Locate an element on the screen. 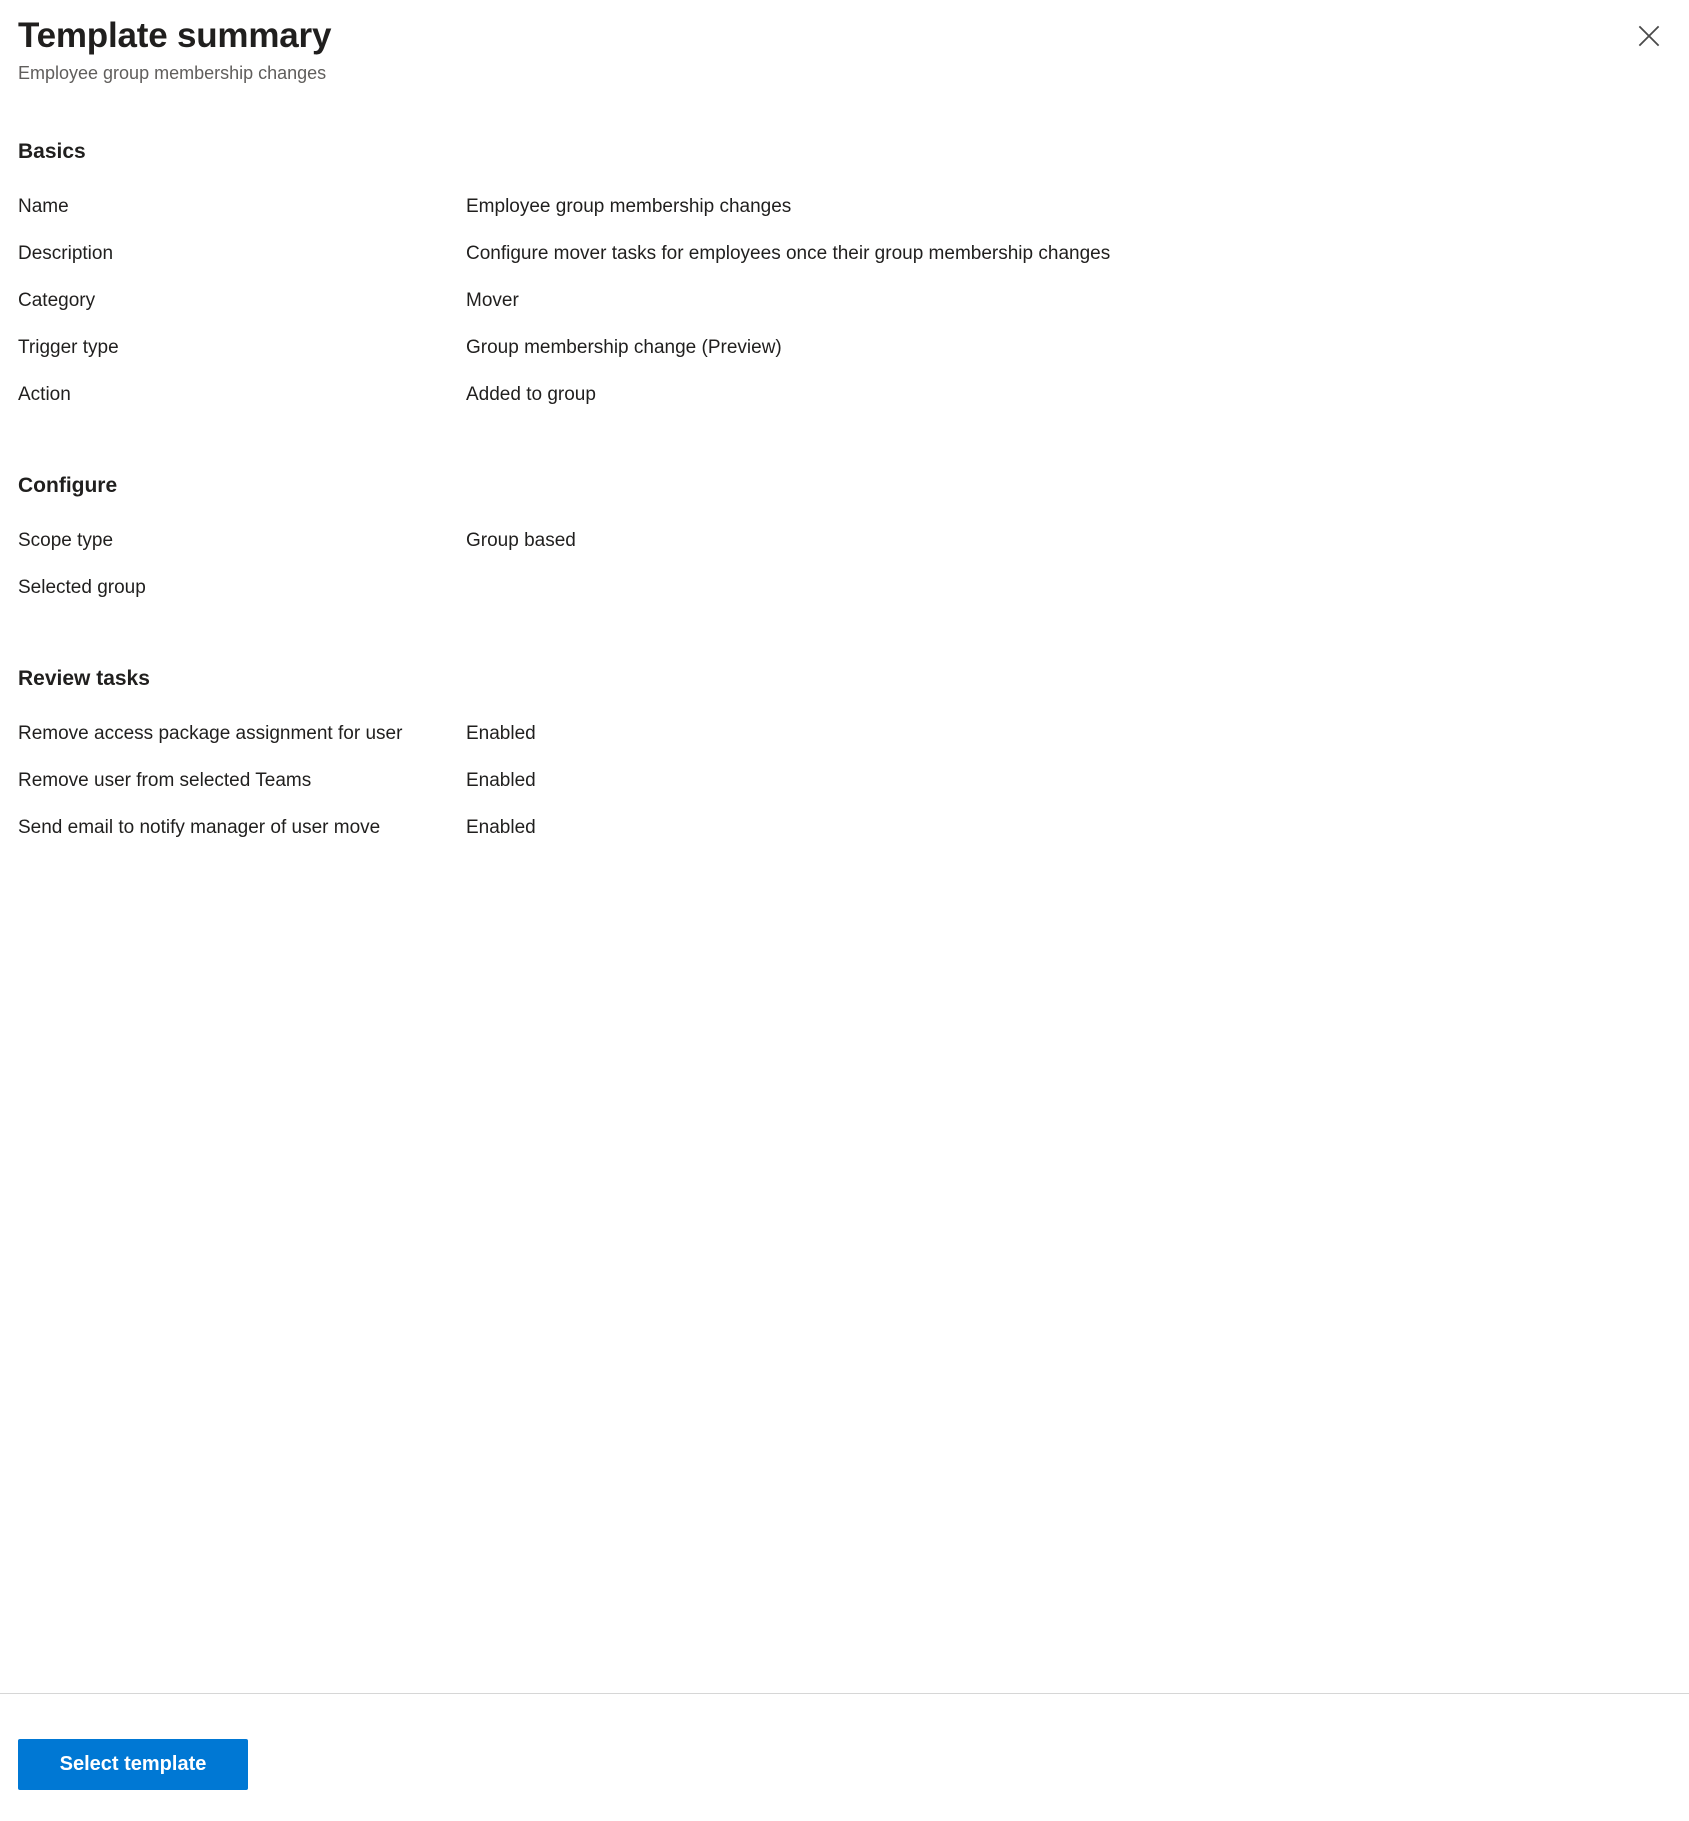 Image resolution: width=1689 pixels, height=1821 pixels. row-value-send-email-notify-manager: Enabled is located at coordinates (501, 827).